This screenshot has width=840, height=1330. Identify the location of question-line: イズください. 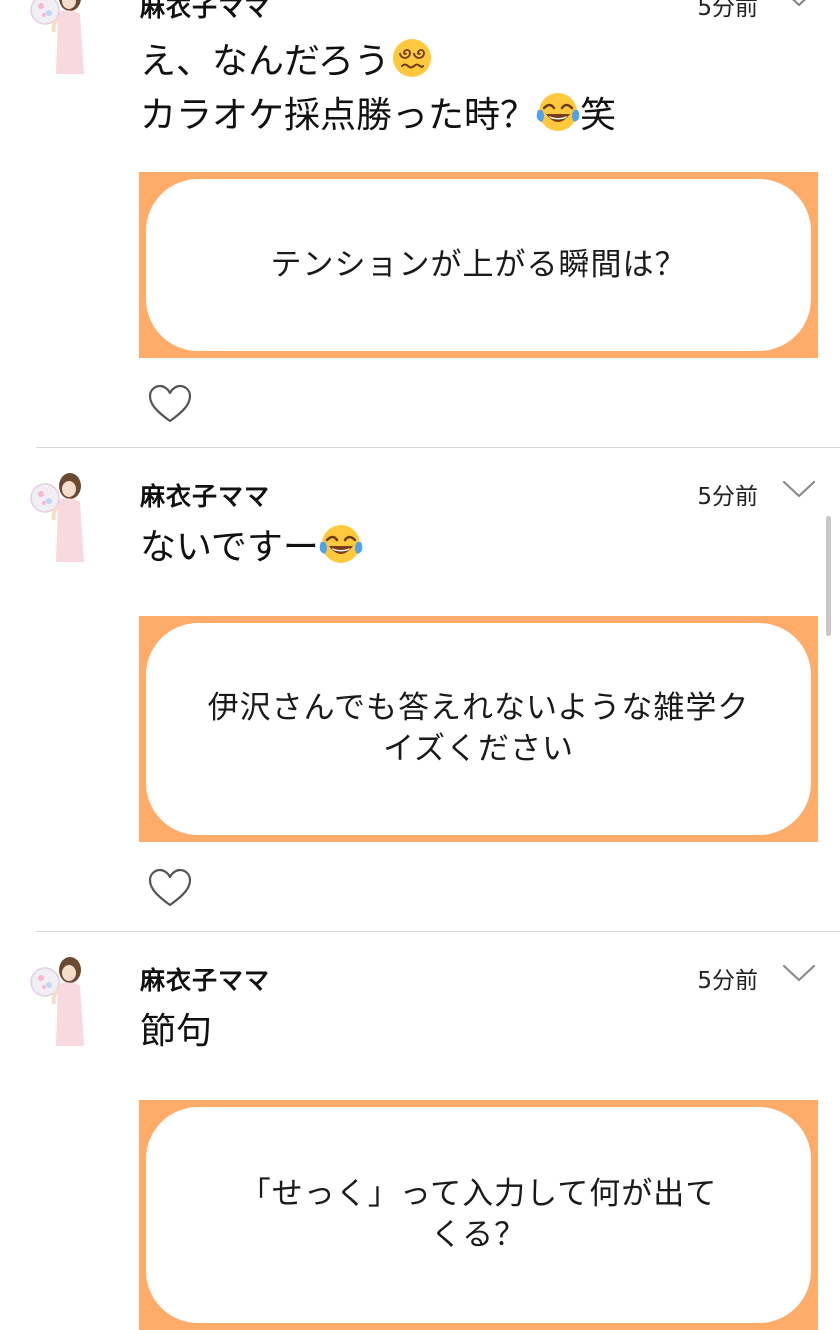
(478, 749).